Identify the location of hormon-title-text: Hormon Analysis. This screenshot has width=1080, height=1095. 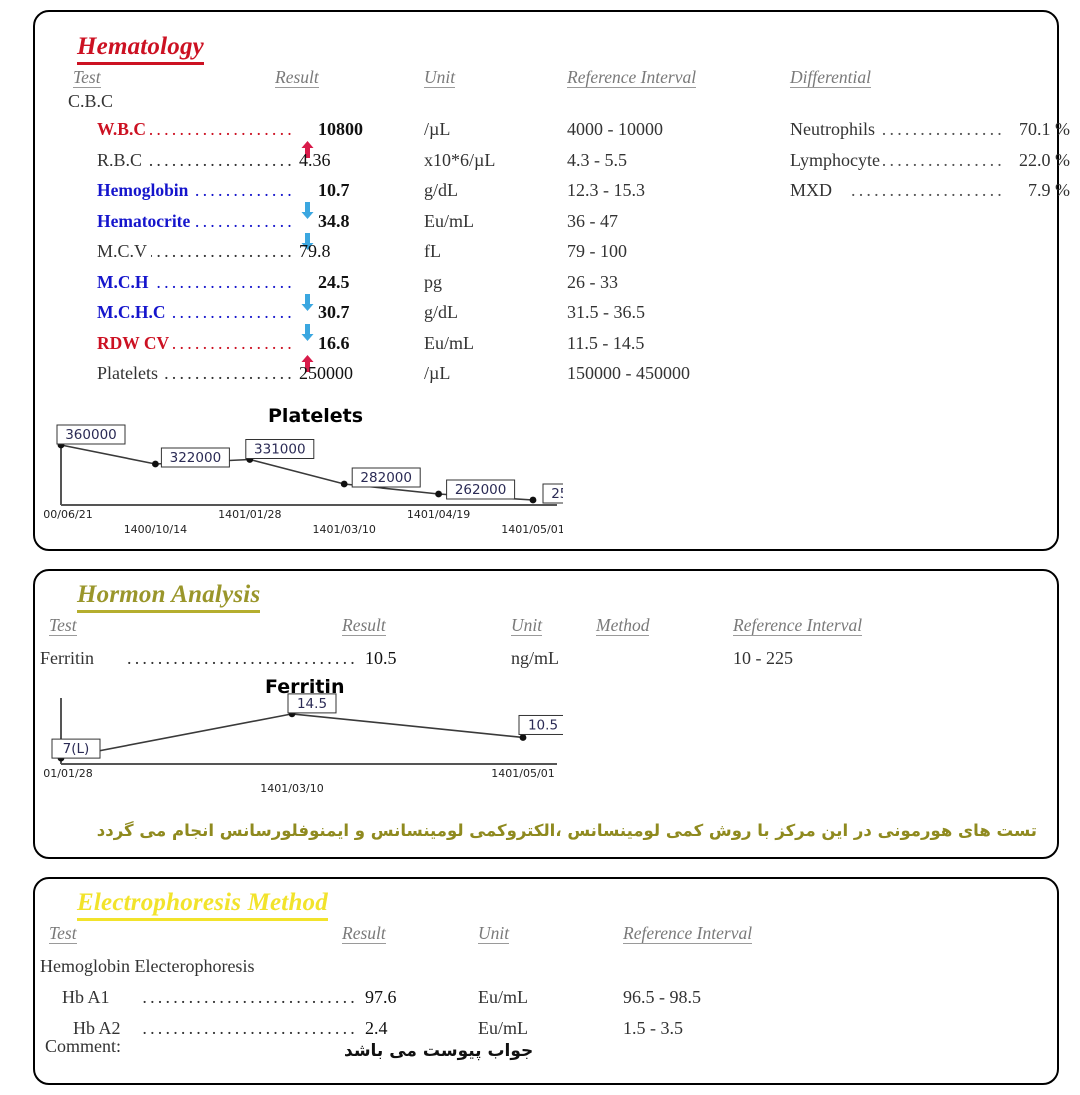
(169, 594).